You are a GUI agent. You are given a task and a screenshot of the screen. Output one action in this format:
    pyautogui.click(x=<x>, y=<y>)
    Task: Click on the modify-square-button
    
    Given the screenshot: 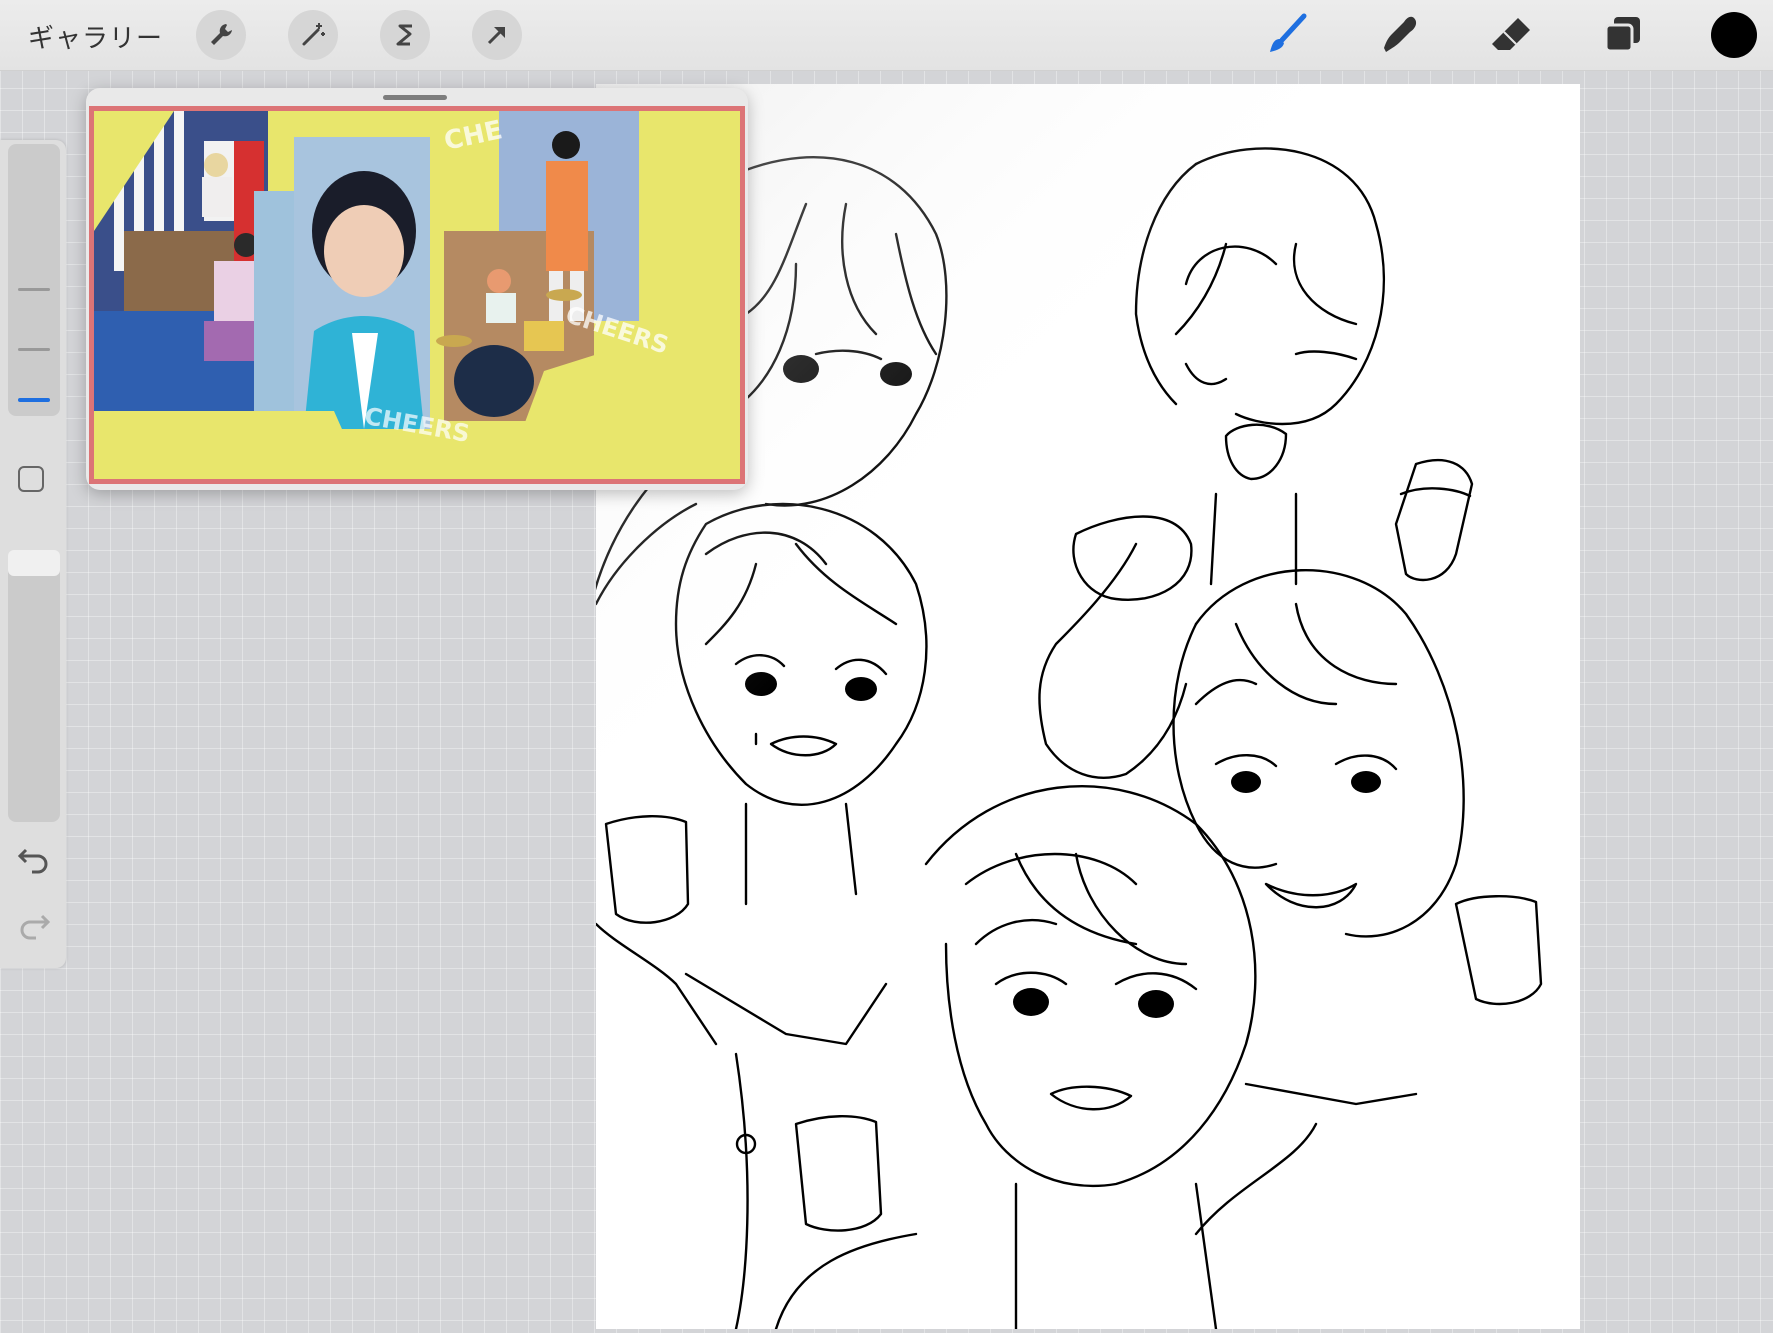 What is the action you would take?
    pyautogui.click(x=31, y=479)
    